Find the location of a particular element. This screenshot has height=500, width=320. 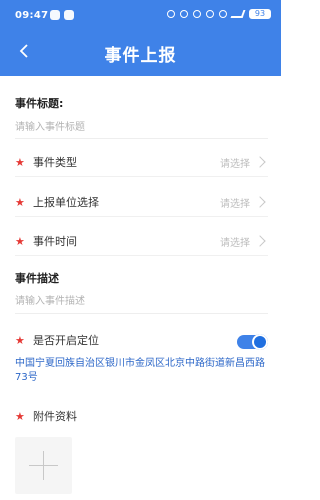

app-notification-icon is located at coordinates (69, 15).